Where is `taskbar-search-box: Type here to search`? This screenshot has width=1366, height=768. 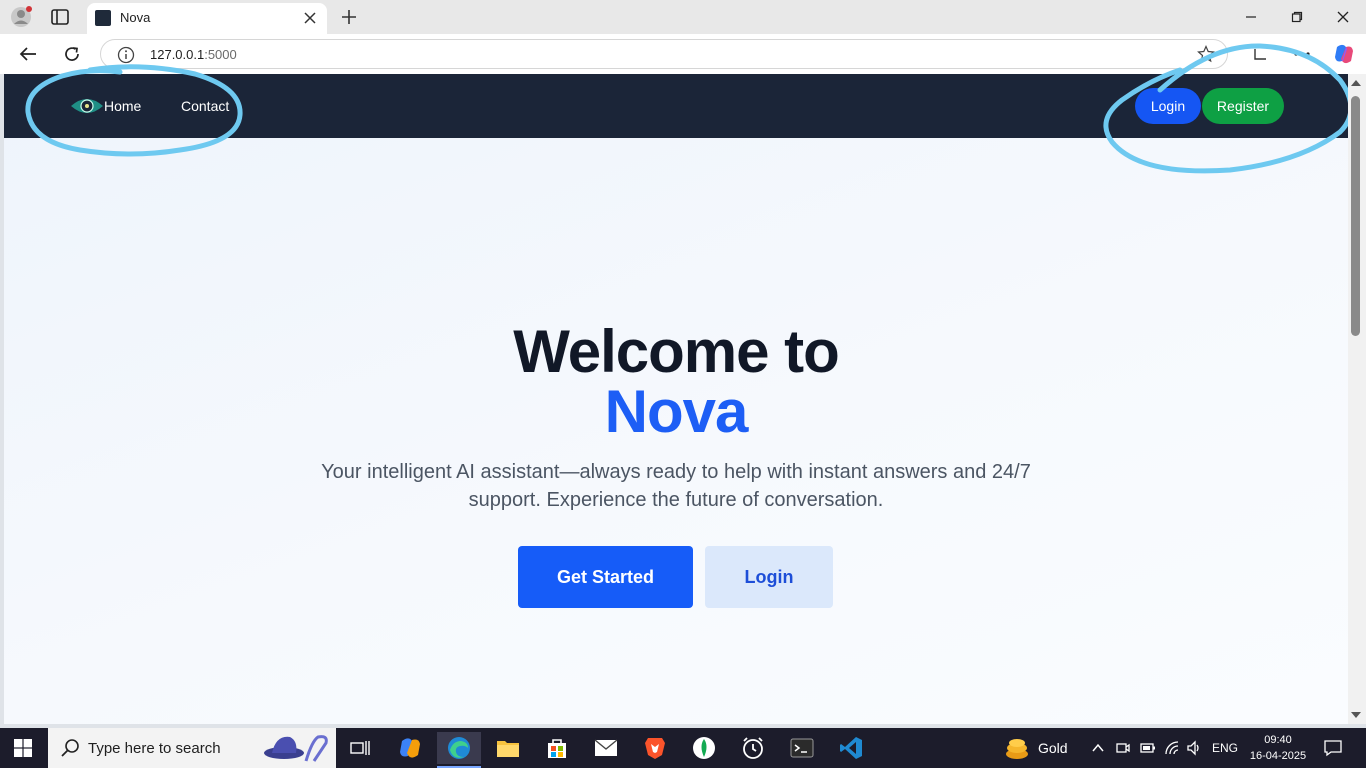
taskbar-search-box: Type here to search is located at coordinates (192, 748).